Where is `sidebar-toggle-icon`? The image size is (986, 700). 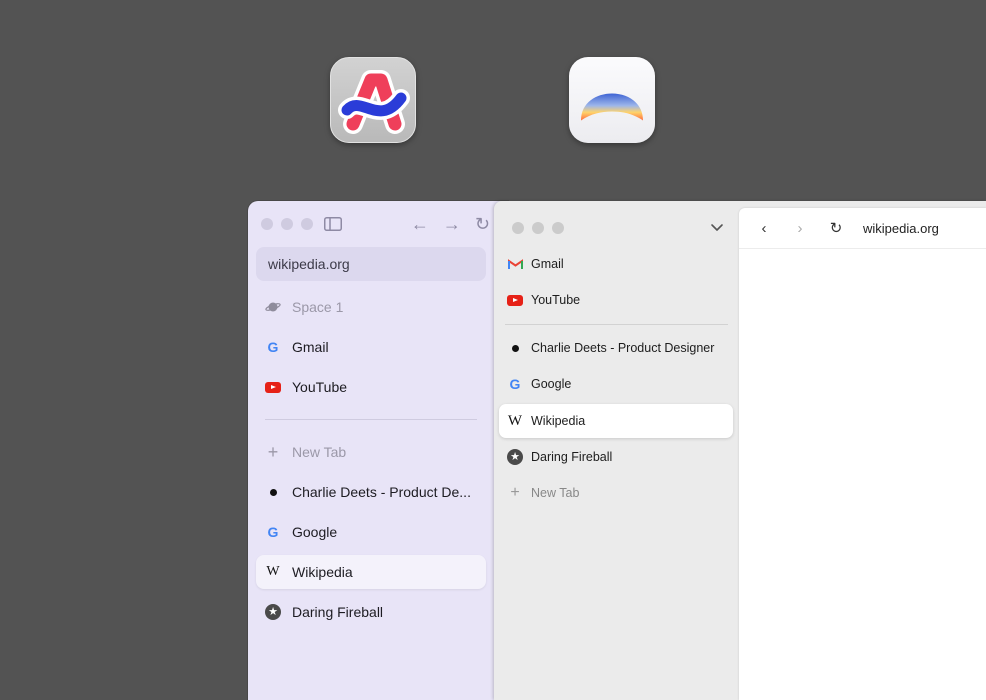
sidebar-toggle-icon is located at coordinates (333, 225).